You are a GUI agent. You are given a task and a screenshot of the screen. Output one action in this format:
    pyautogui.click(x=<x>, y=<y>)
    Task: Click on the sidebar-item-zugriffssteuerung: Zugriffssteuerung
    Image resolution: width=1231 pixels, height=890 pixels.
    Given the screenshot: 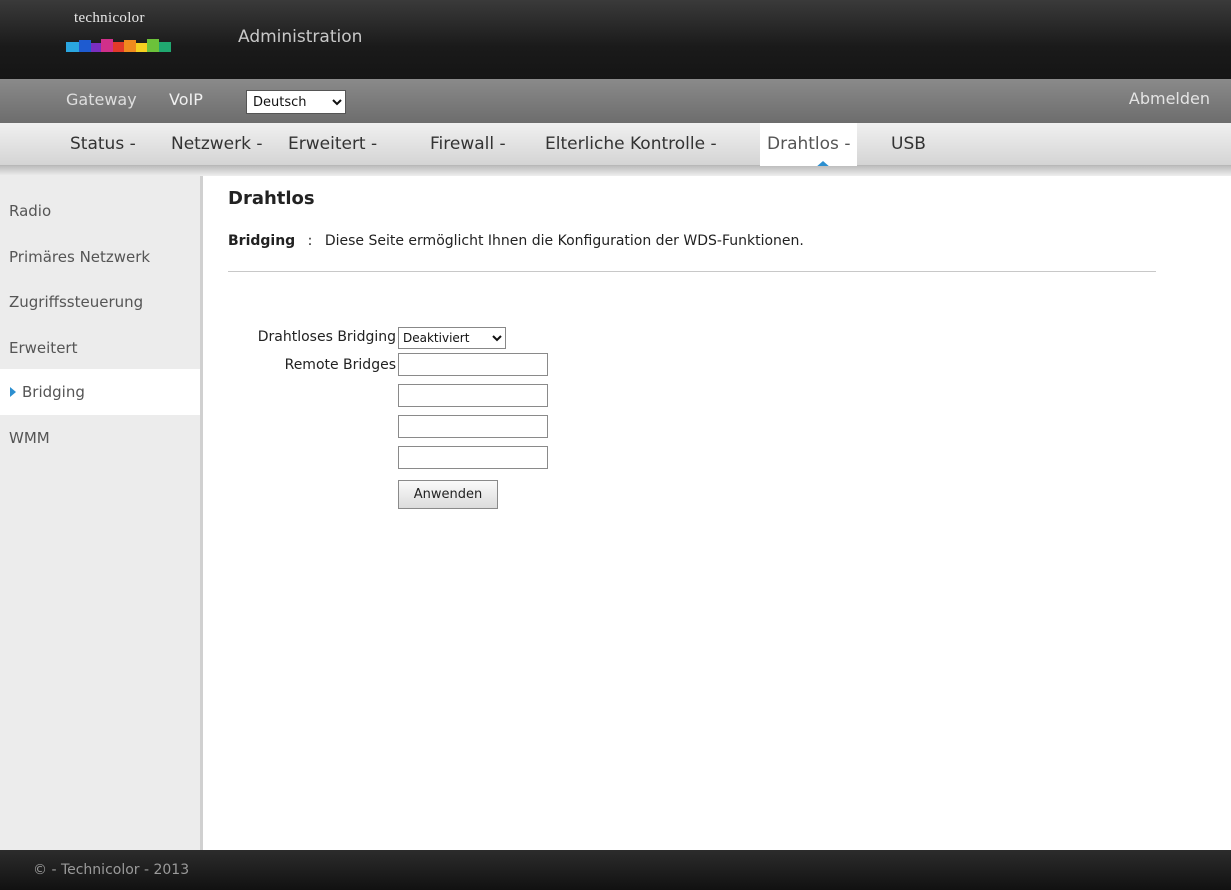 What is the action you would take?
    pyautogui.click(x=100, y=302)
    